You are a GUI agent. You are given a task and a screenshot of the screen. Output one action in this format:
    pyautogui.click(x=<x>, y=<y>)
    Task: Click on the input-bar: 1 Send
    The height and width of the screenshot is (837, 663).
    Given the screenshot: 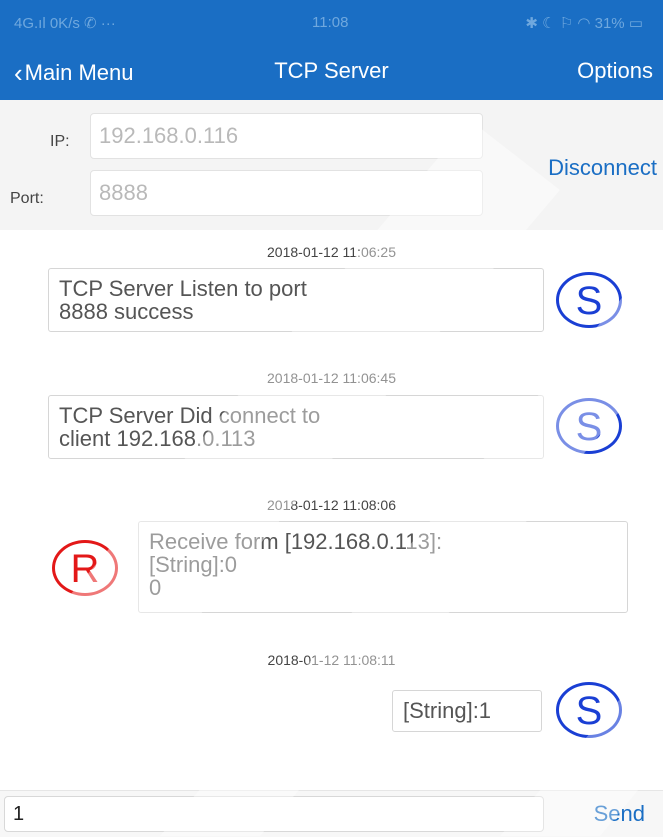 What is the action you would take?
    pyautogui.click(x=331, y=813)
    